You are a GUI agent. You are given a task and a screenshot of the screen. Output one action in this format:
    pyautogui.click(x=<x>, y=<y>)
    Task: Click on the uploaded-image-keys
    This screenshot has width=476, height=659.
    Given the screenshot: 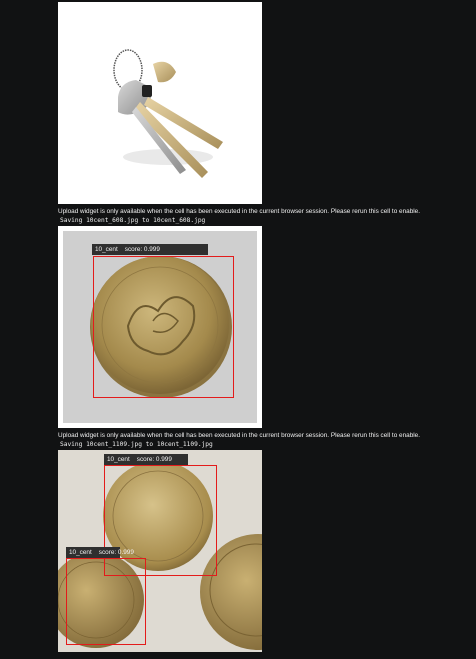 What is the action you would take?
    pyautogui.click(x=160, y=103)
    